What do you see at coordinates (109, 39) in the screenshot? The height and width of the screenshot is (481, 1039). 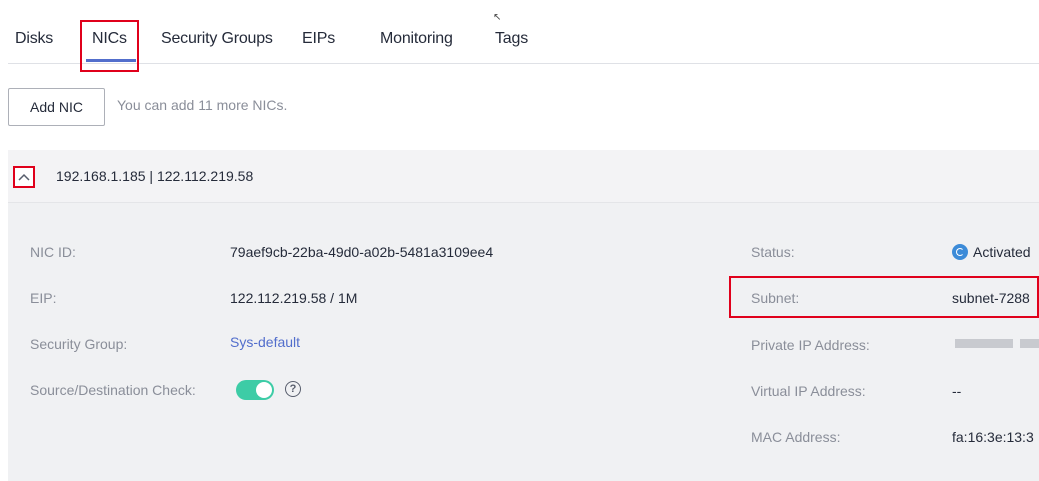 I see `tab-nics: NICs` at bounding box center [109, 39].